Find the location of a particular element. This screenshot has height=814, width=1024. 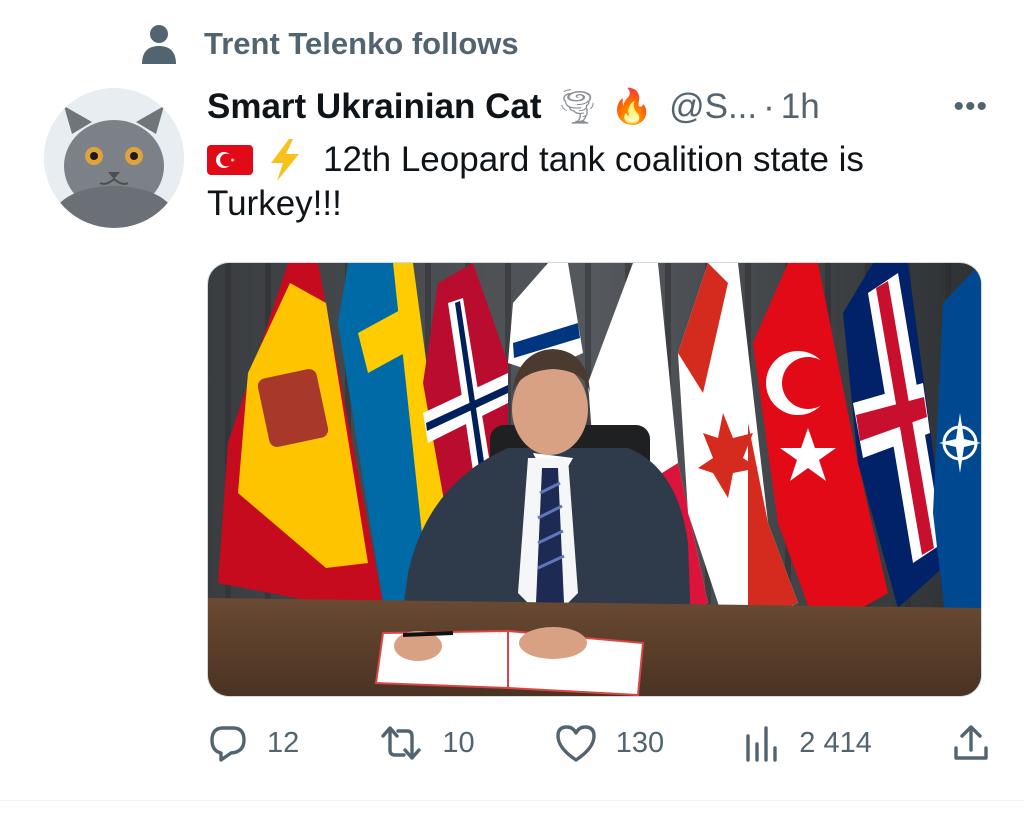

heart-icon is located at coordinates (576, 743).